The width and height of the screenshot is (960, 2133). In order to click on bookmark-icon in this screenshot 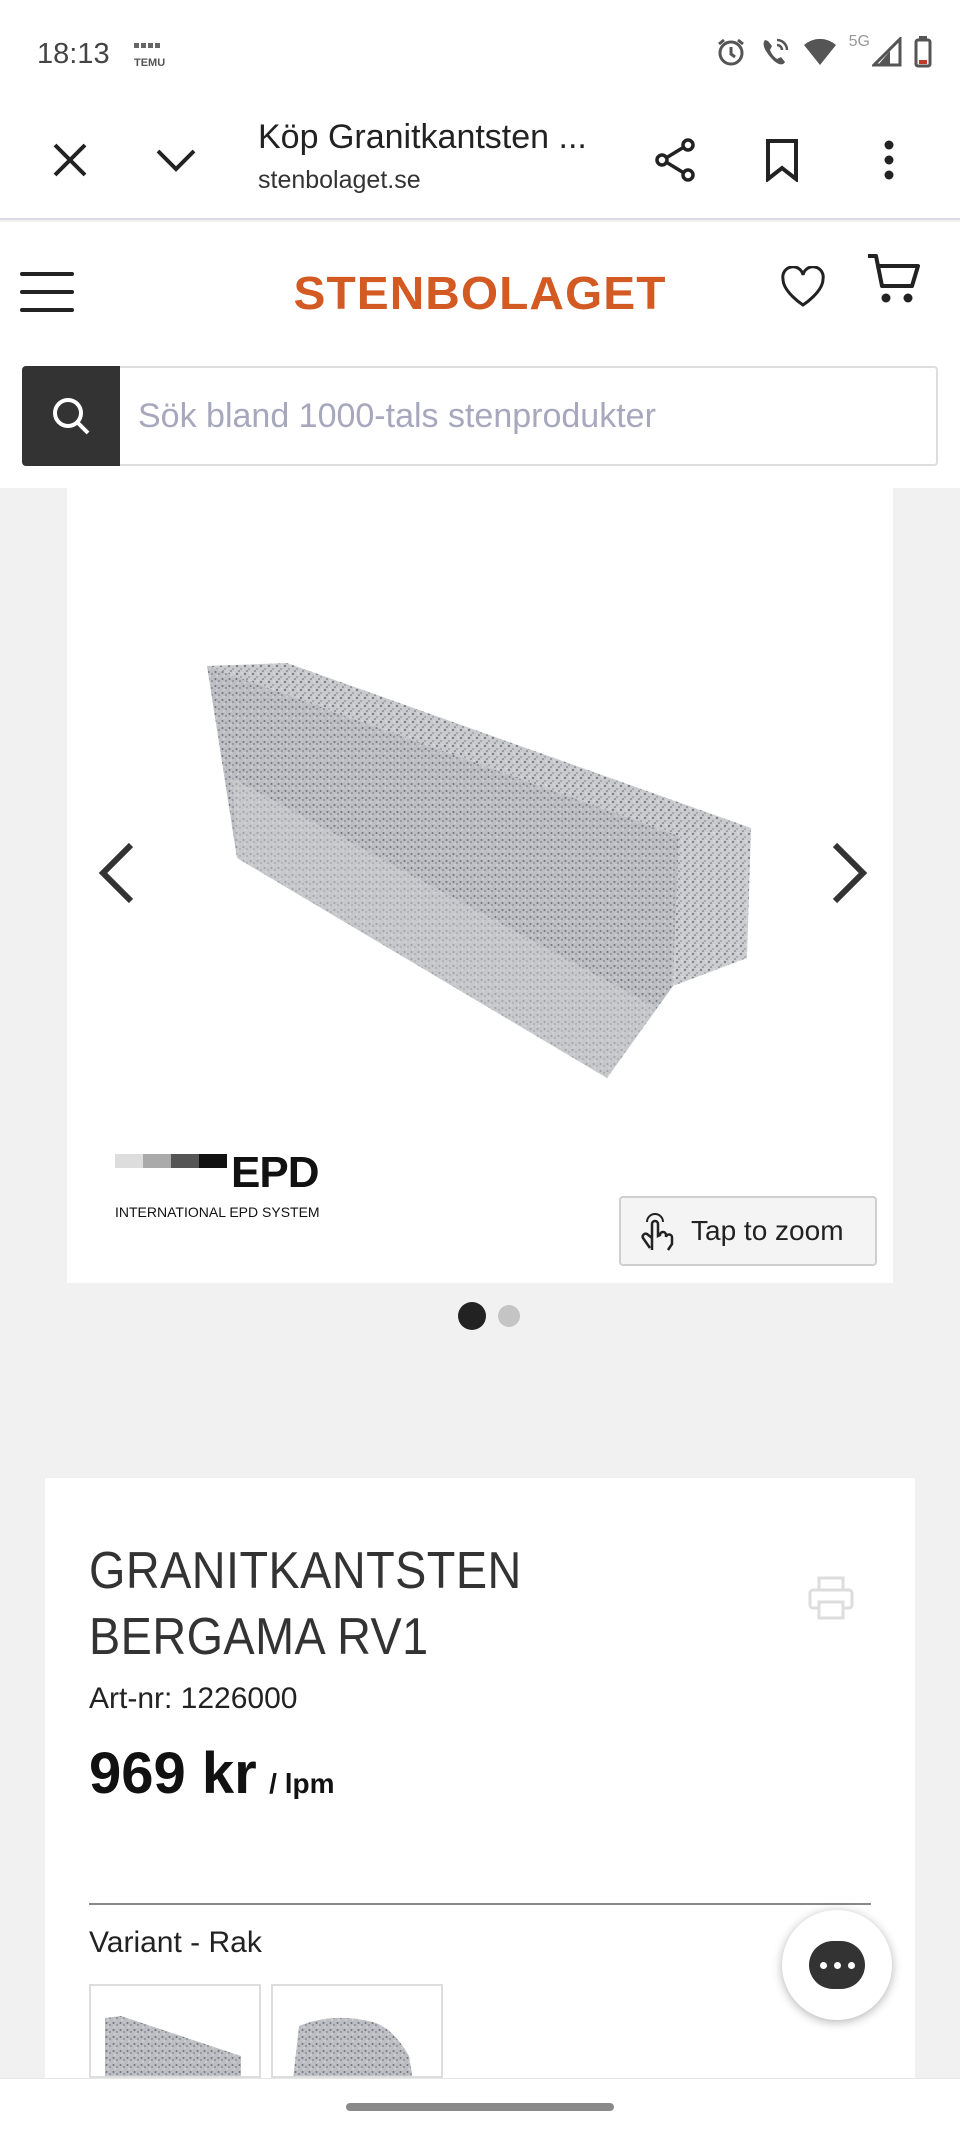, I will do `click(782, 160)`.